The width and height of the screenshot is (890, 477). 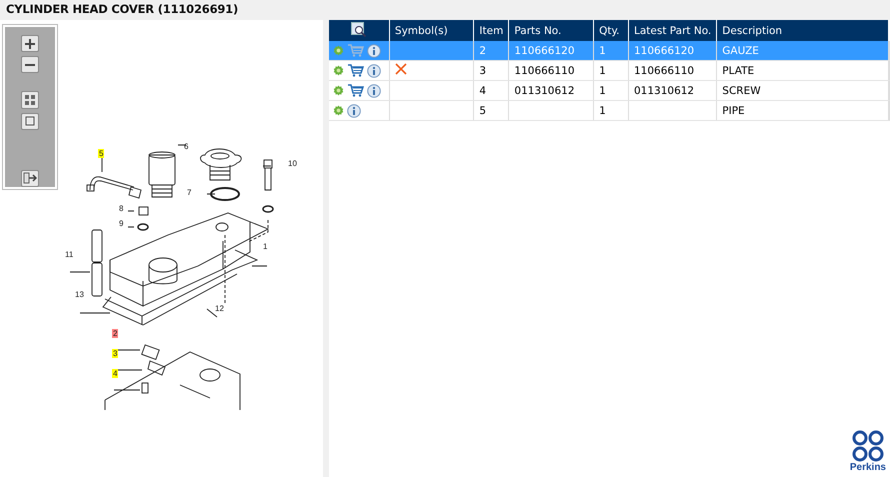 I want to click on column-header: Item, so click(x=491, y=30).